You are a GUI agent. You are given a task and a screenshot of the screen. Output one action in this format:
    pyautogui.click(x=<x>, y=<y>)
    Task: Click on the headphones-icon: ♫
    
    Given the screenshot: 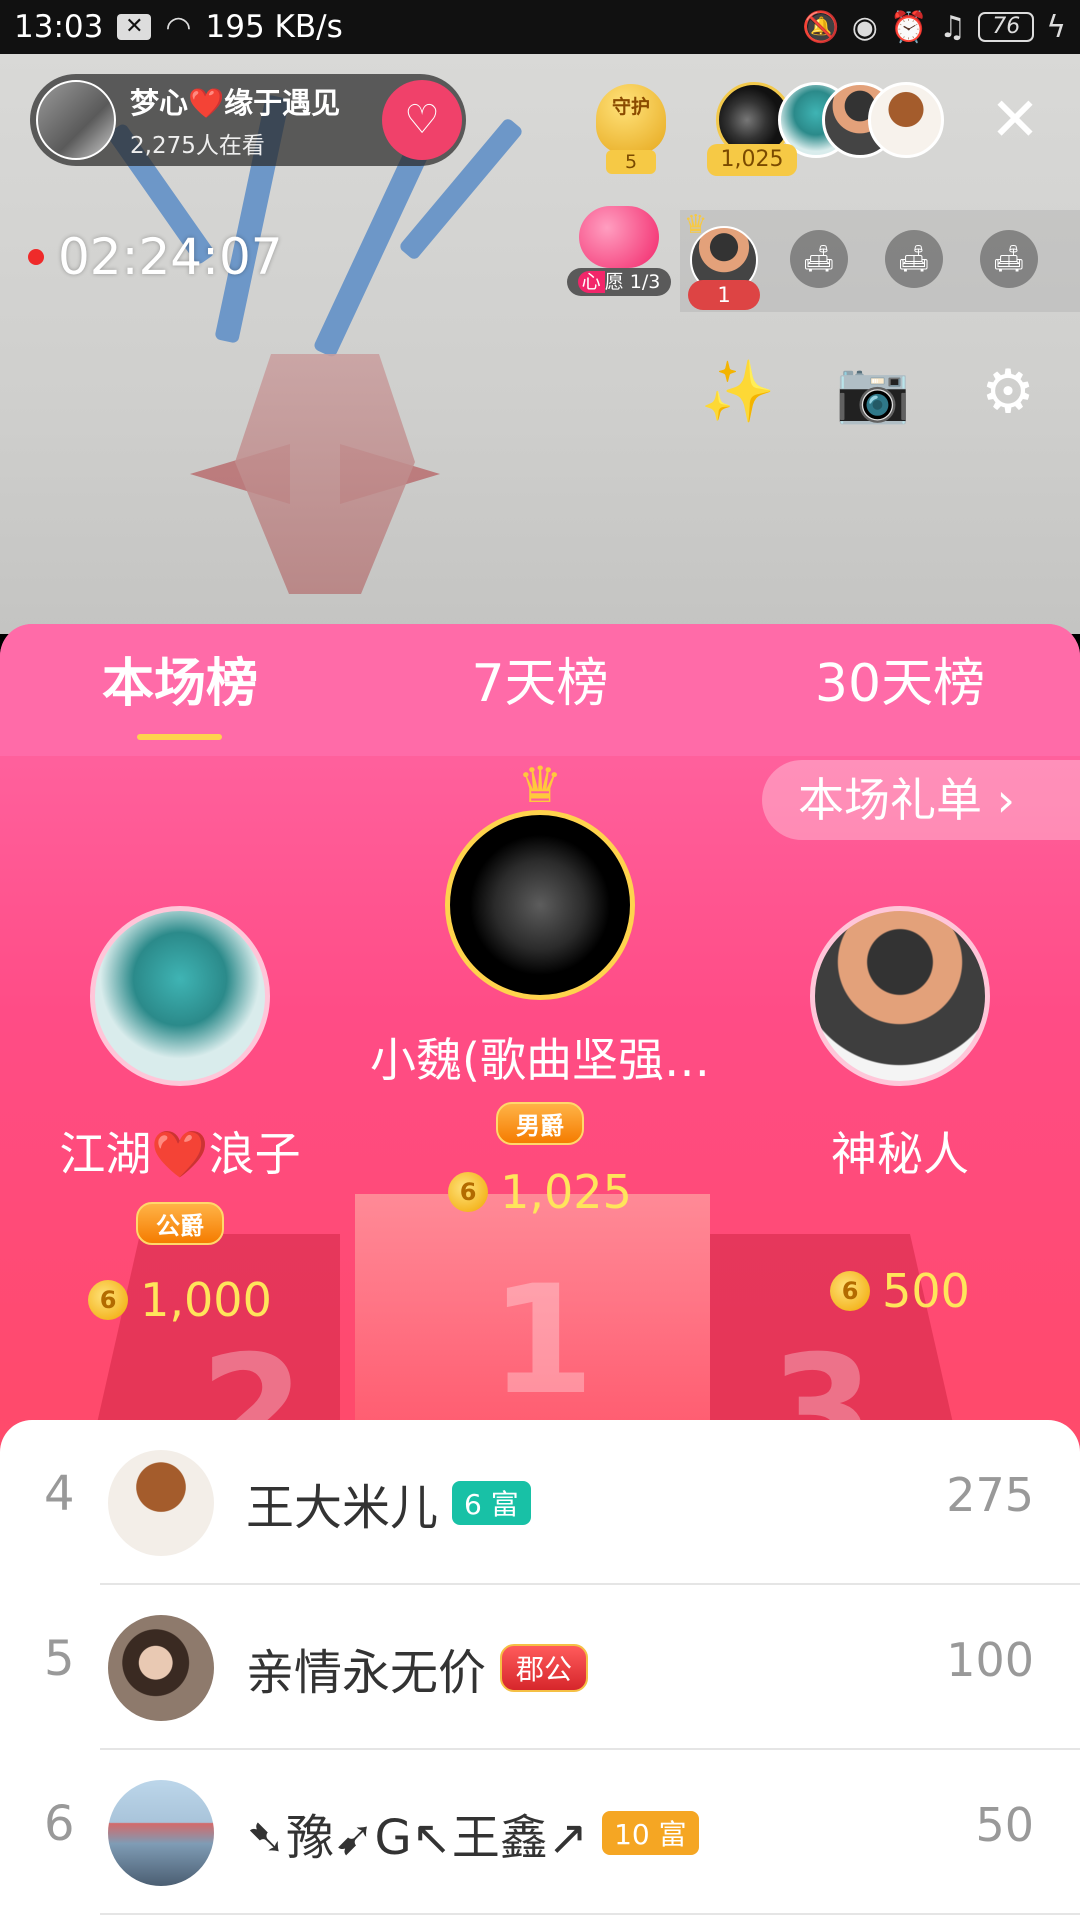 What is the action you would take?
    pyautogui.click(x=953, y=27)
    